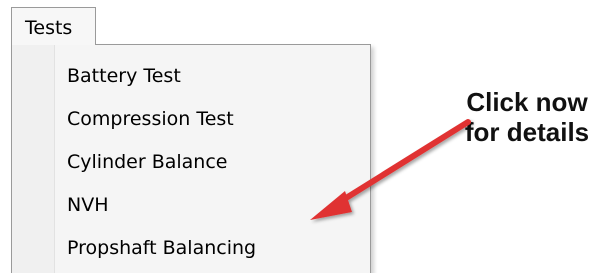  Describe the element at coordinates (161, 248) in the screenshot. I see `menu-item-propshaft-balancing: Propshaft Balancing` at that location.